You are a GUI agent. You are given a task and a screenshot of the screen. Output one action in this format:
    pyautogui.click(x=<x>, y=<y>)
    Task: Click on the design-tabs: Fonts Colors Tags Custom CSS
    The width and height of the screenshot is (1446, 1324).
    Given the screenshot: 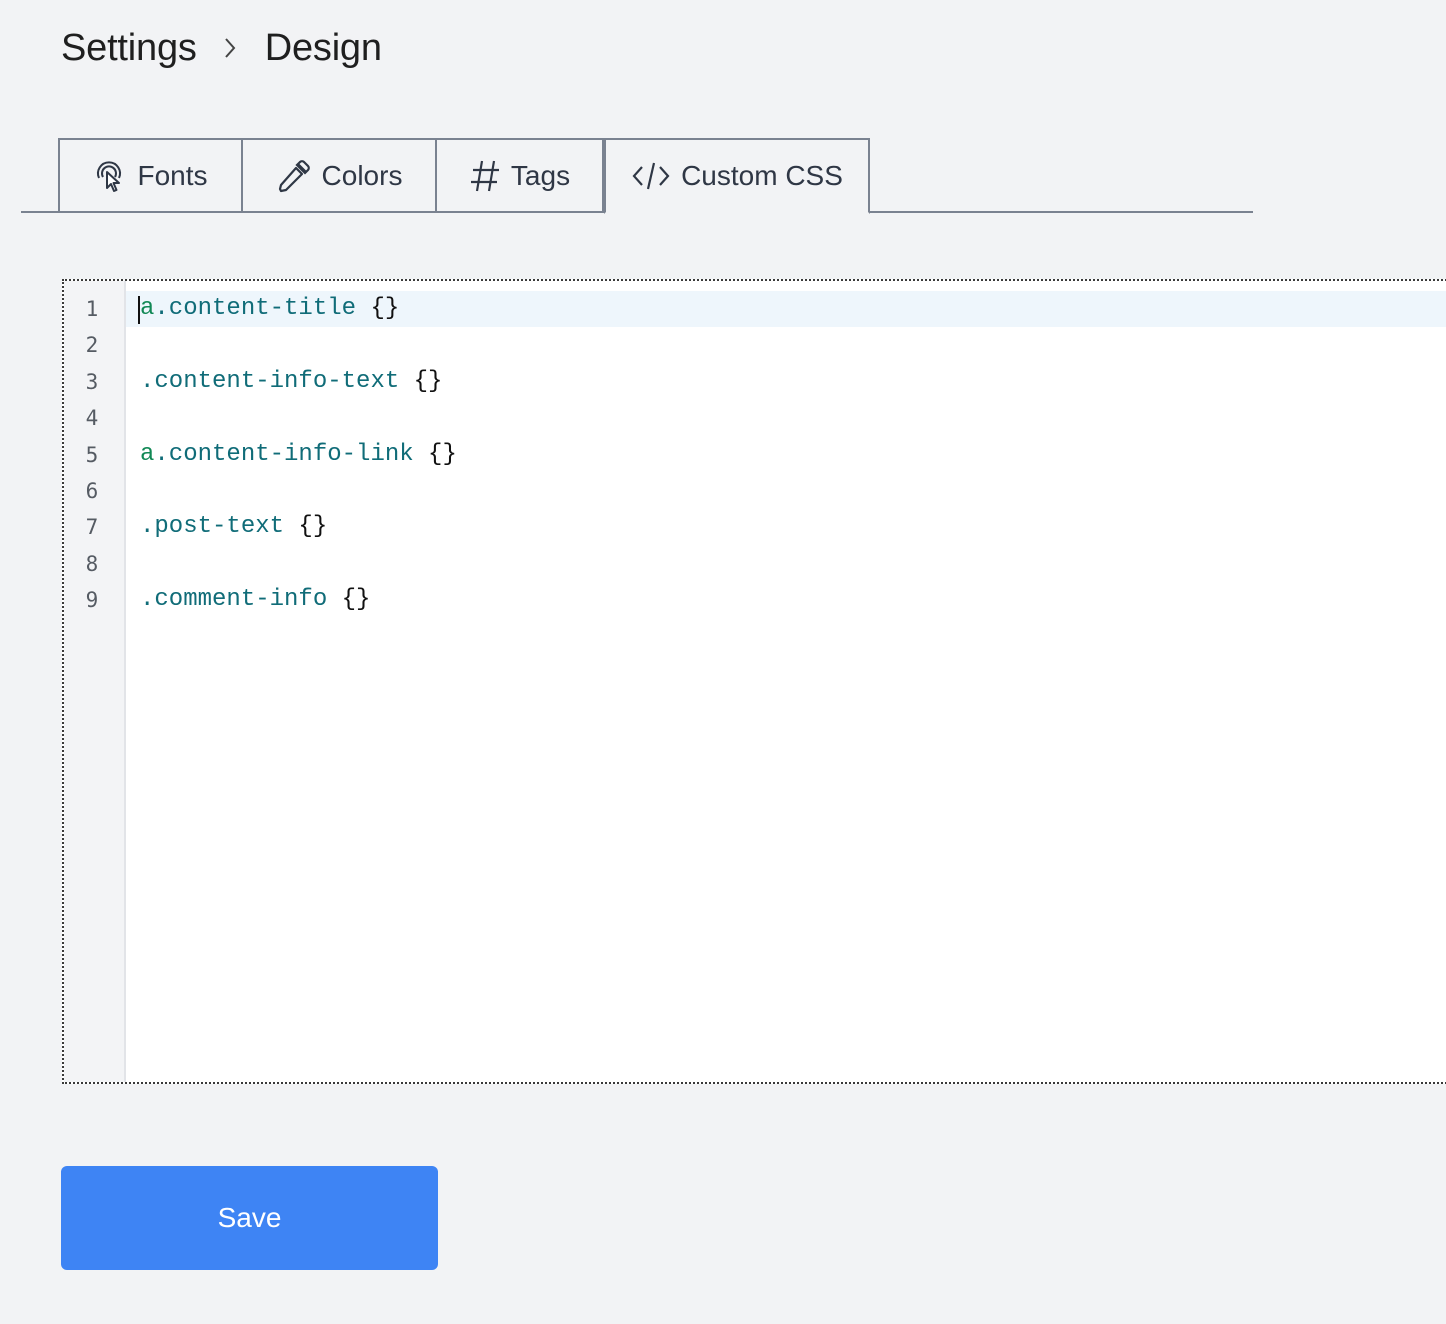 What is the action you would take?
    pyautogui.click(x=637, y=176)
    